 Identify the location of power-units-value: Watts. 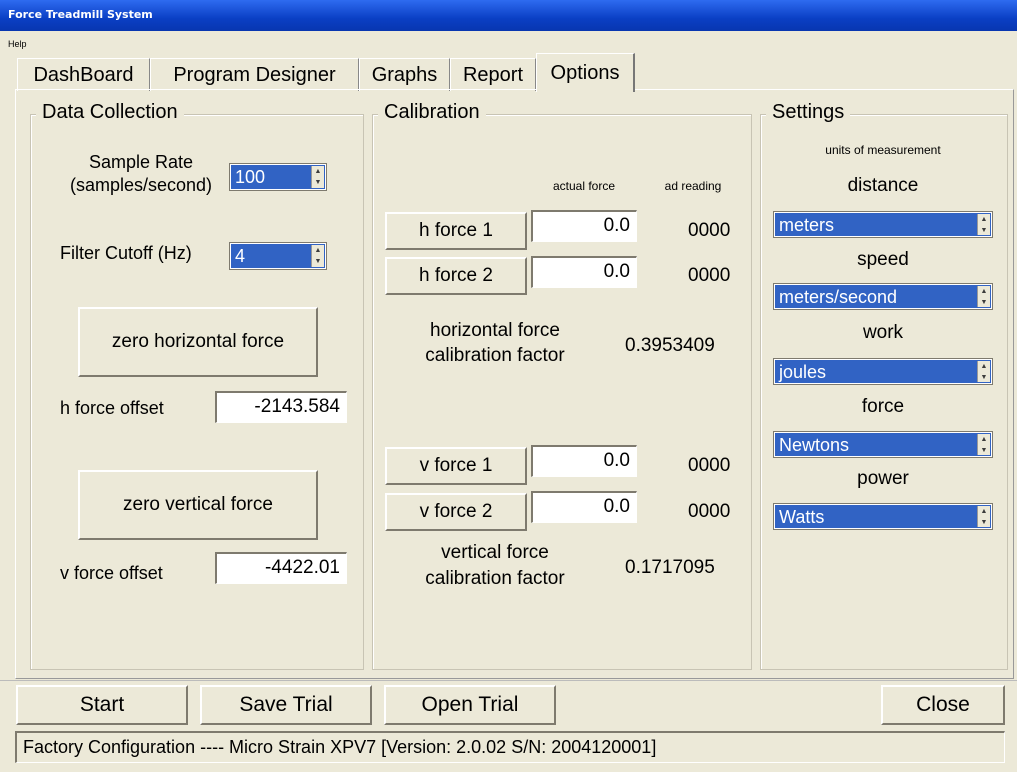
(802, 517).